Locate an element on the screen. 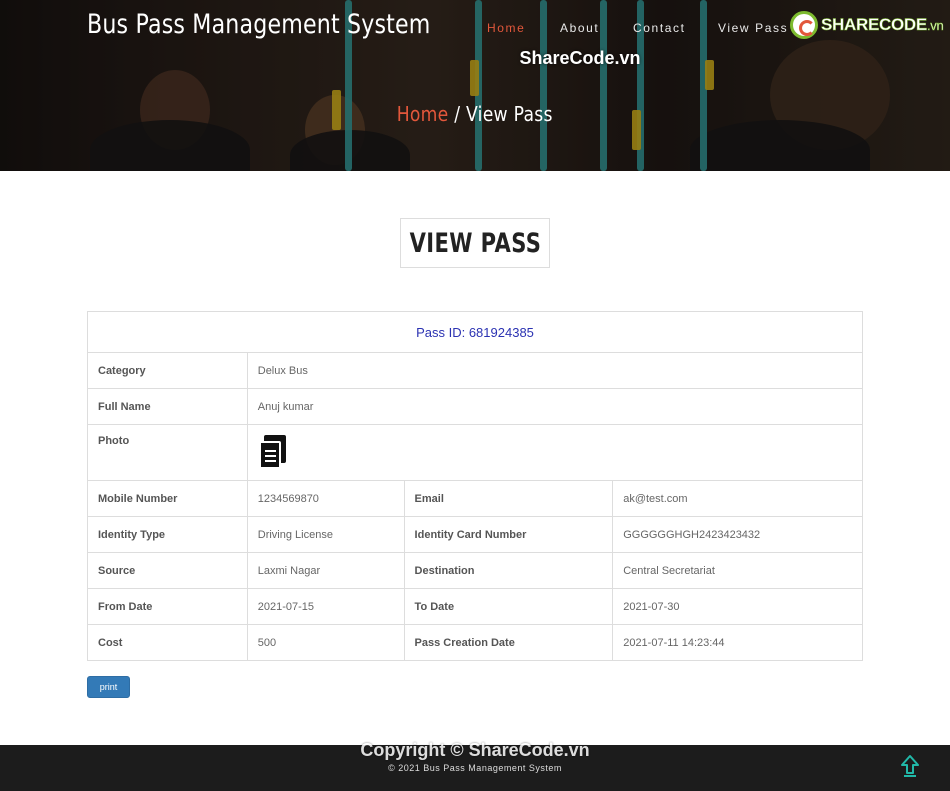 The width and height of the screenshot is (950, 791). watermark-text: ShareCode.vn is located at coordinates (580, 58).